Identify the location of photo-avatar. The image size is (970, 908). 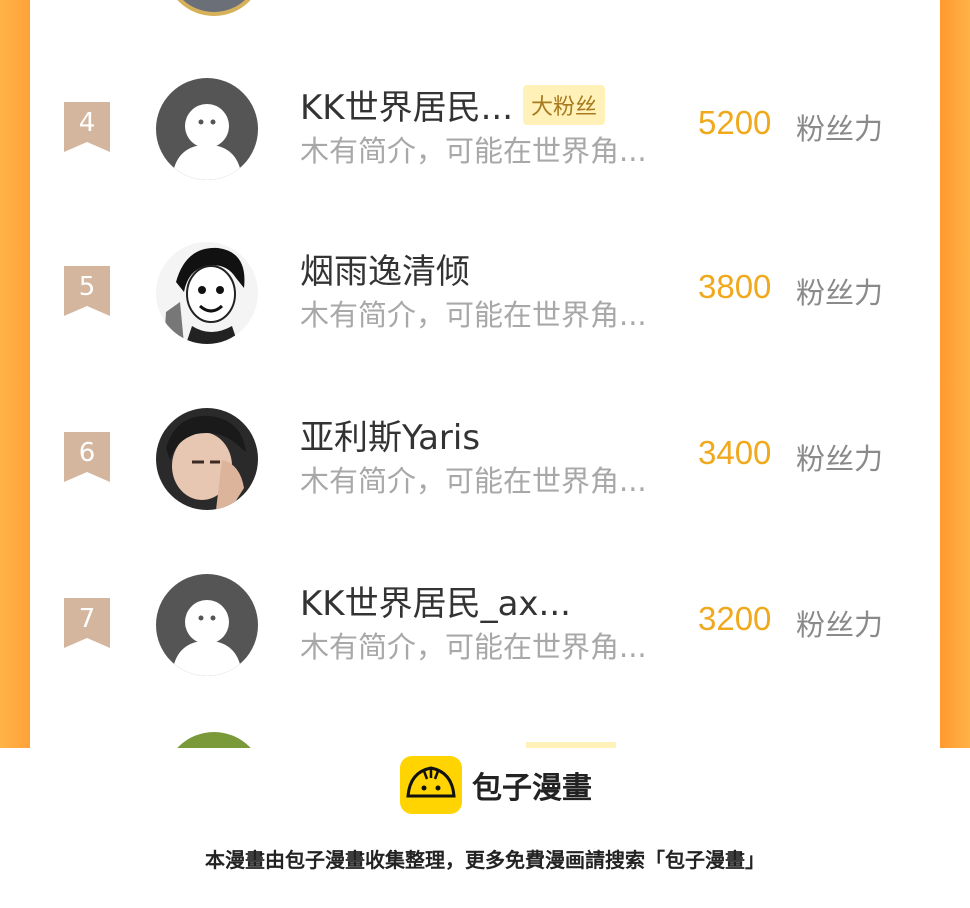
(207, 459).